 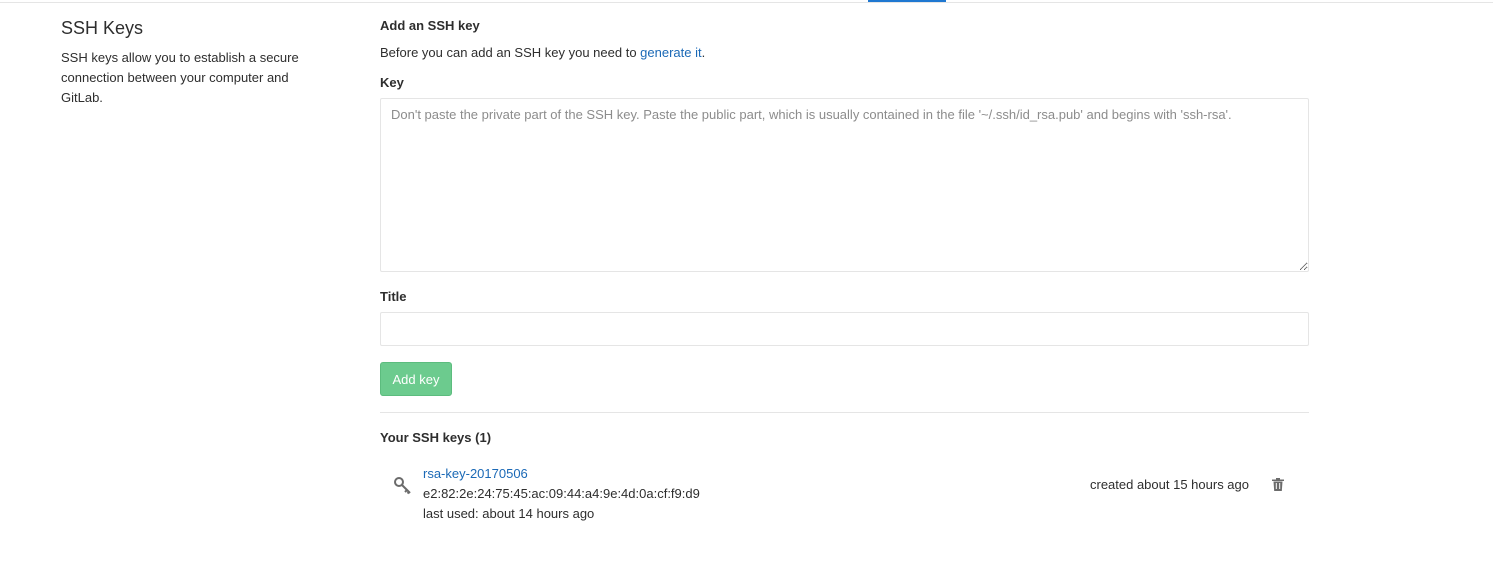 What do you see at coordinates (746, 1) in the screenshot?
I see `top-nav-border` at bounding box center [746, 1].